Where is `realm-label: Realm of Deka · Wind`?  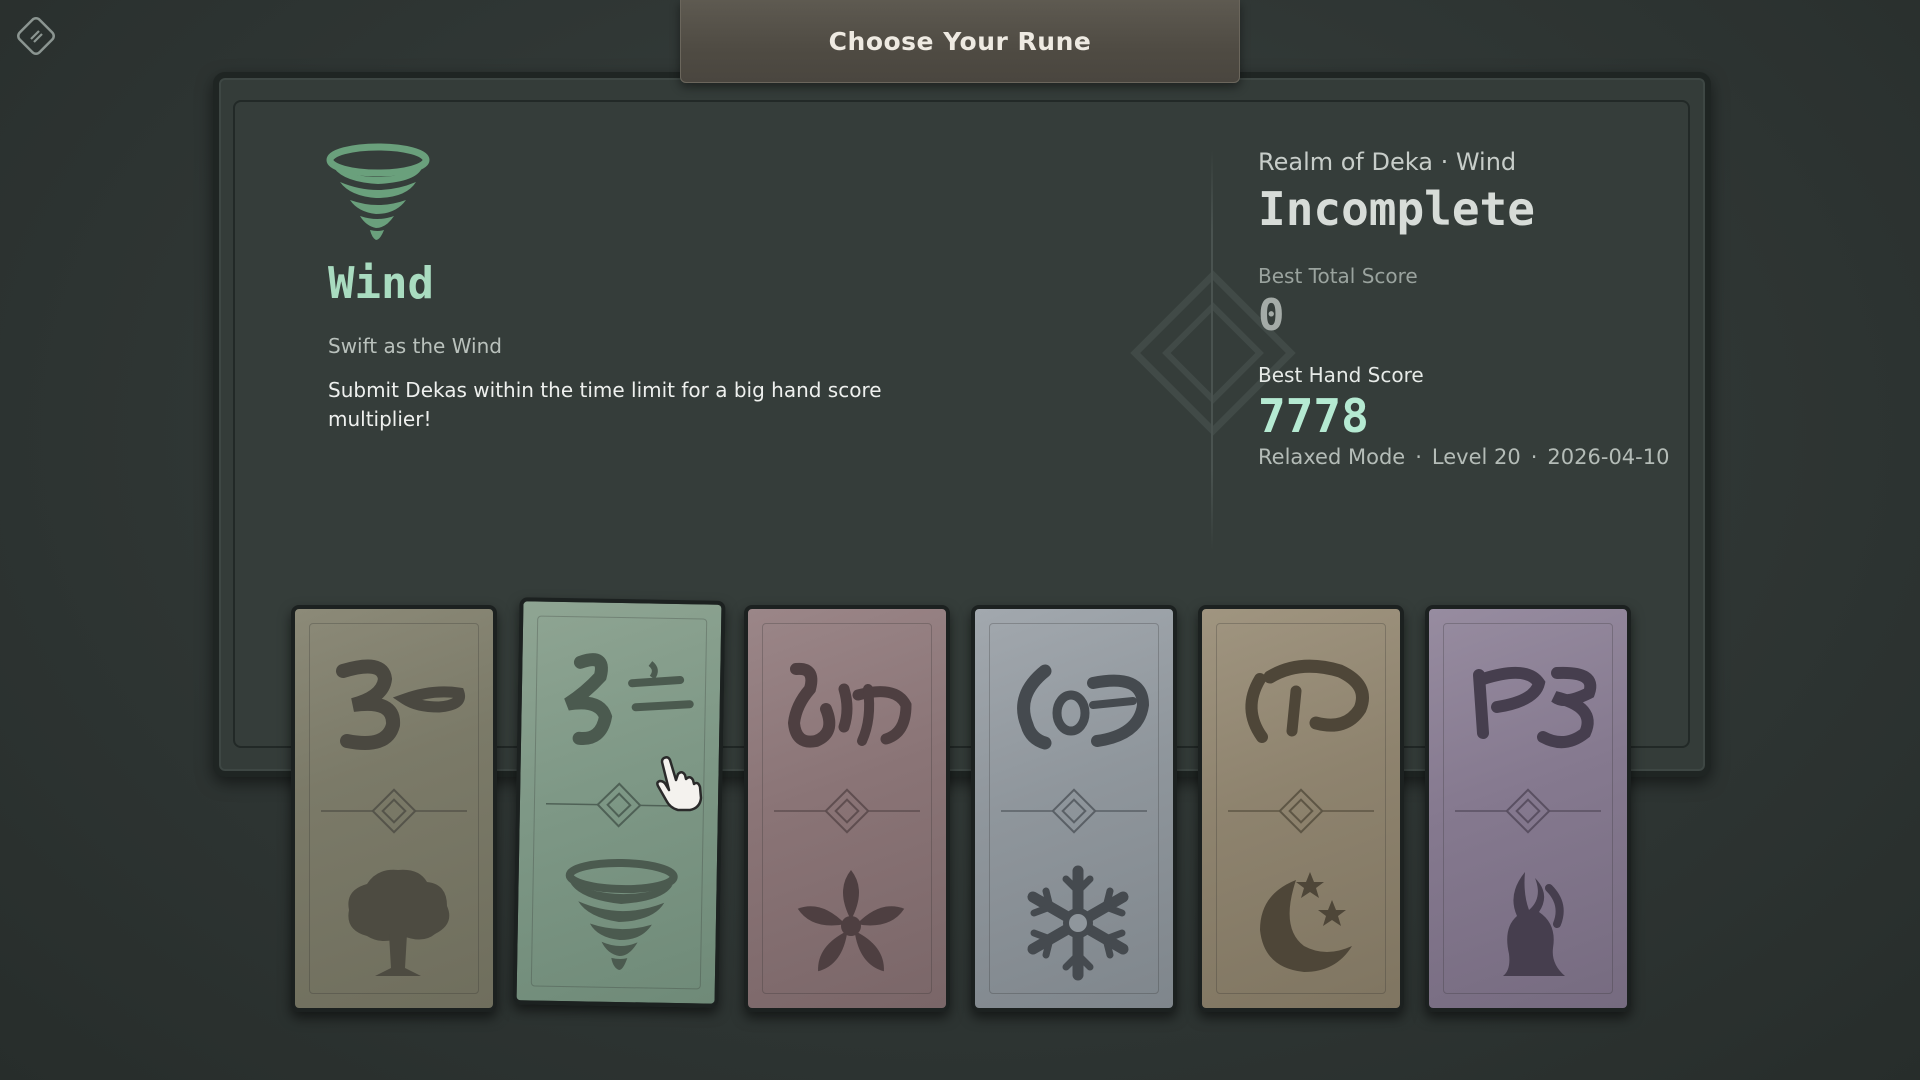 realm-label: Realm of Deka · Wind is located at coordinates (1387, 162).